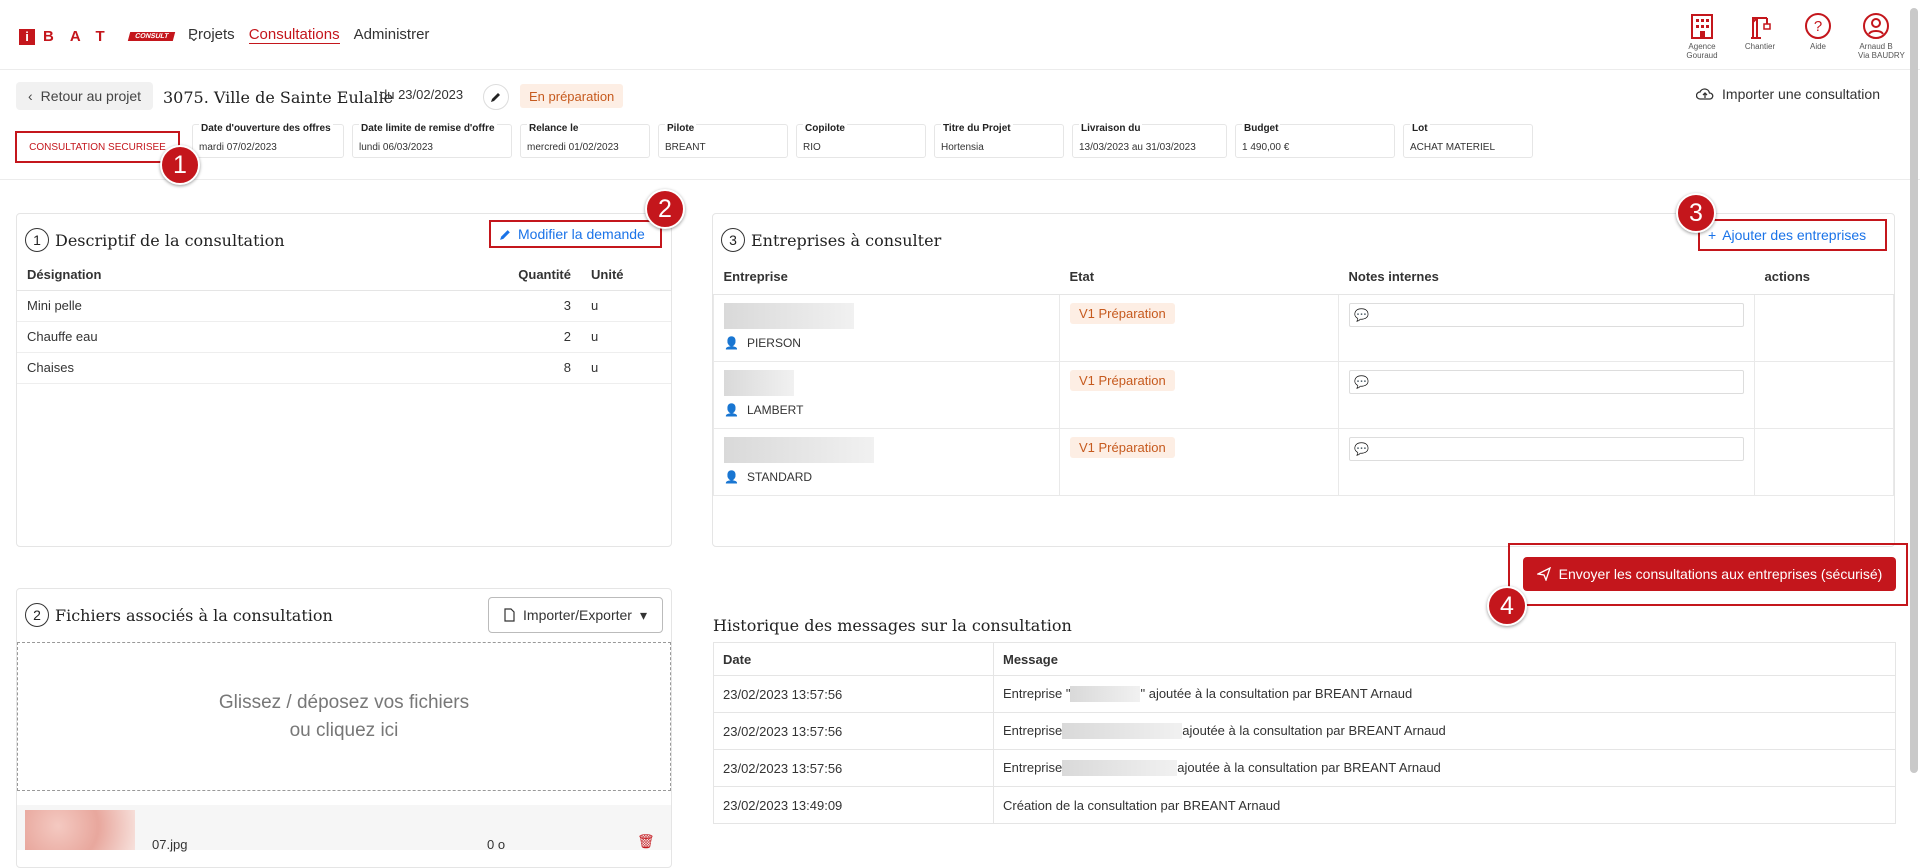  I want to click on drop-zone-line2: ou cliquez ici, so click(344, 730).